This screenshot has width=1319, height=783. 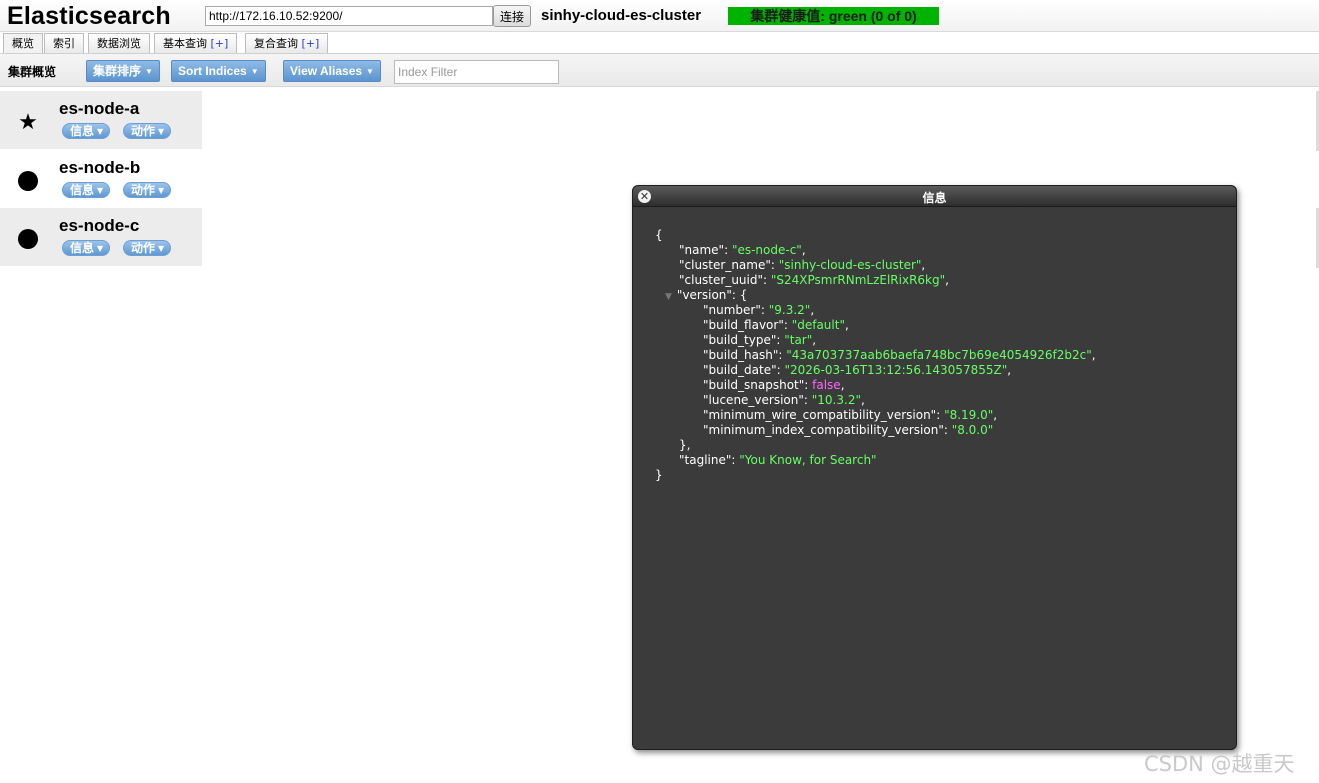 What do you see at coordinates (659, 70) in the screenshot?
I see `overview-toolbar: 集群概览 集群排序 ▼ Sort Indices ▼ View Aliases ▼` at bounding box center [659, 70].